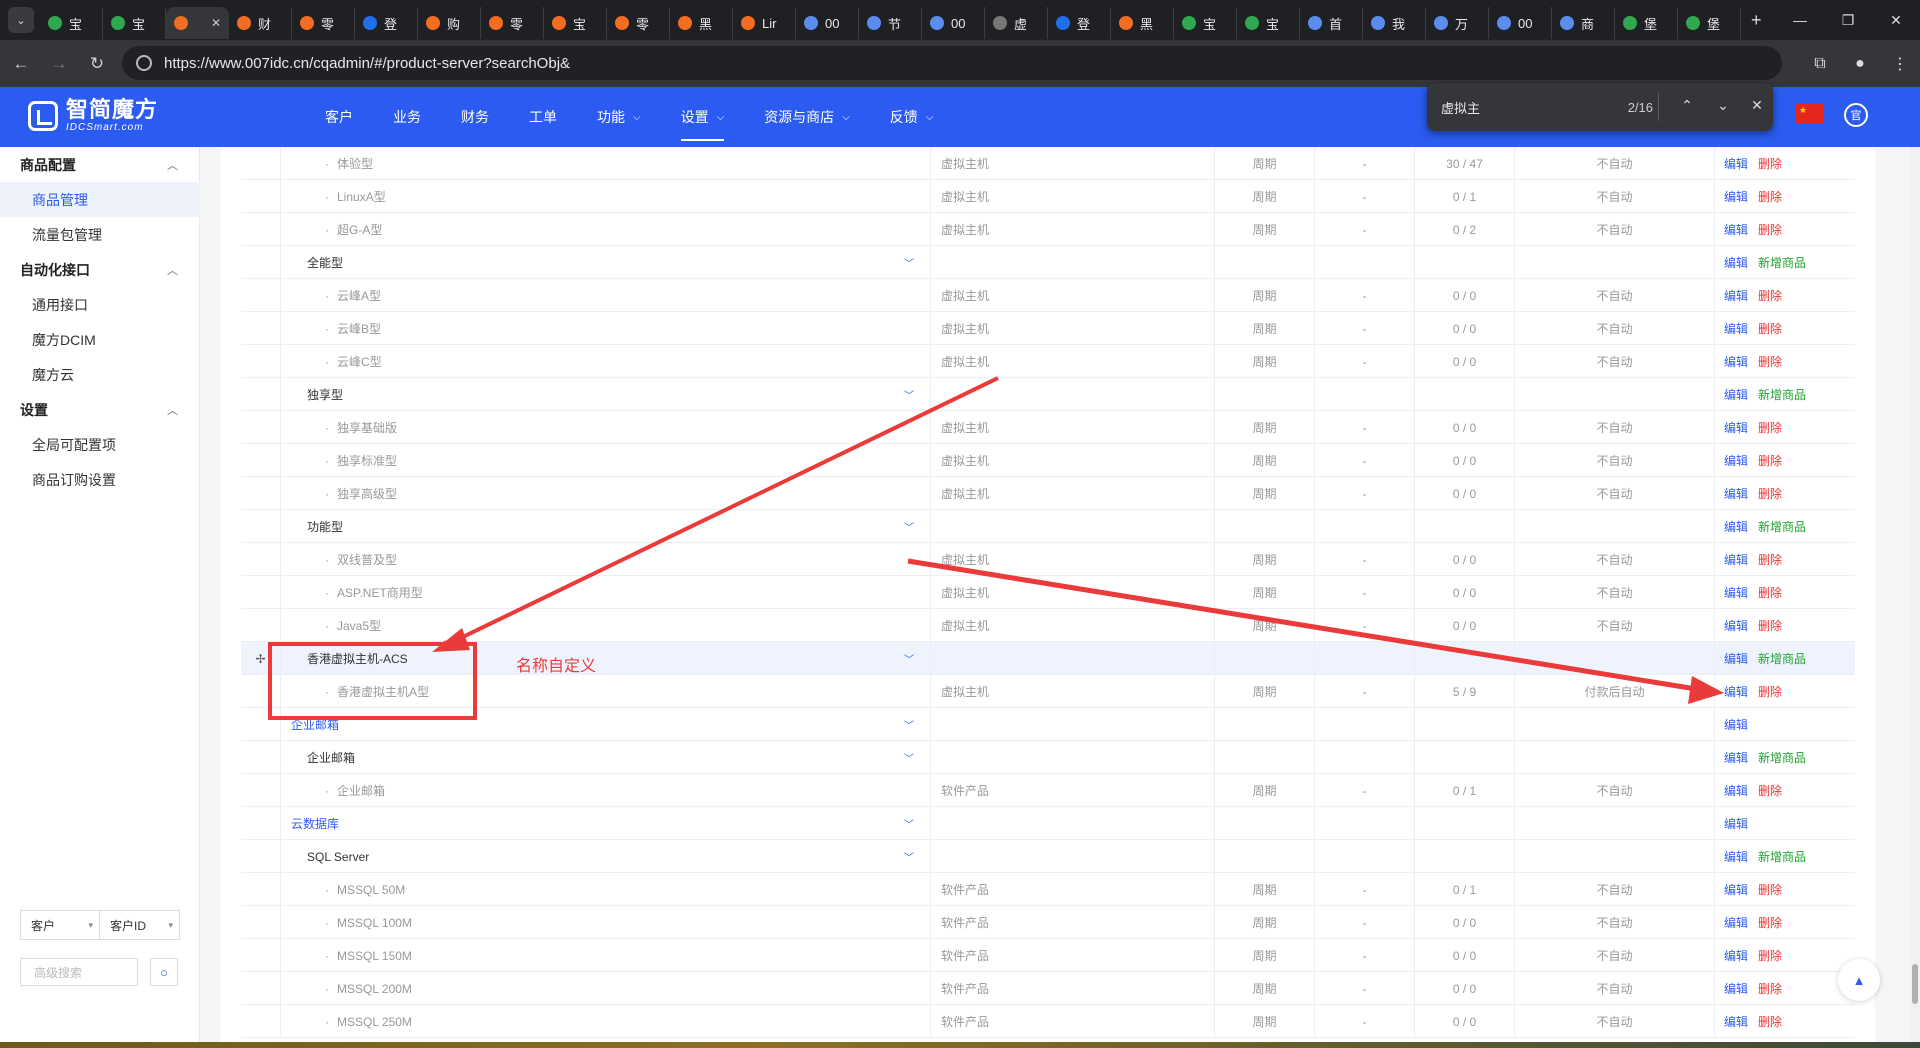  I want to click on browser-tab: 万, so click(1457, 23).